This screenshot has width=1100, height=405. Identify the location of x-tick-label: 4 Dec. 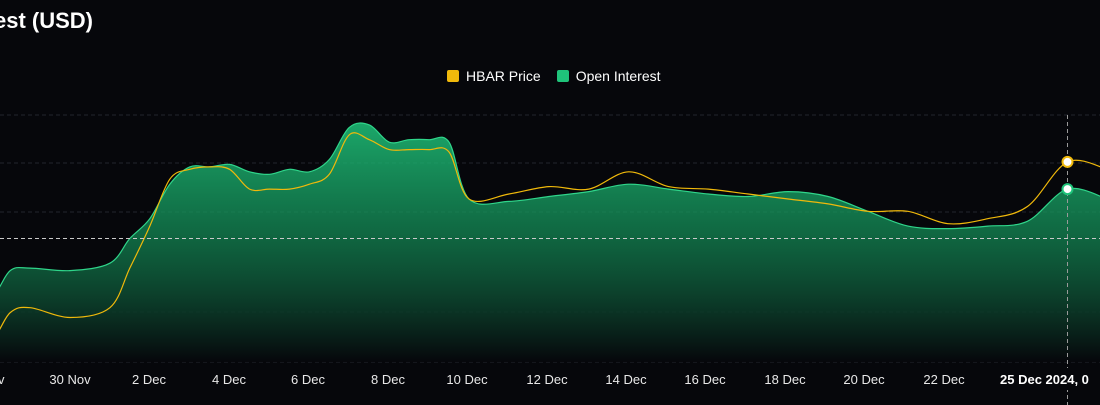
(229, 379).